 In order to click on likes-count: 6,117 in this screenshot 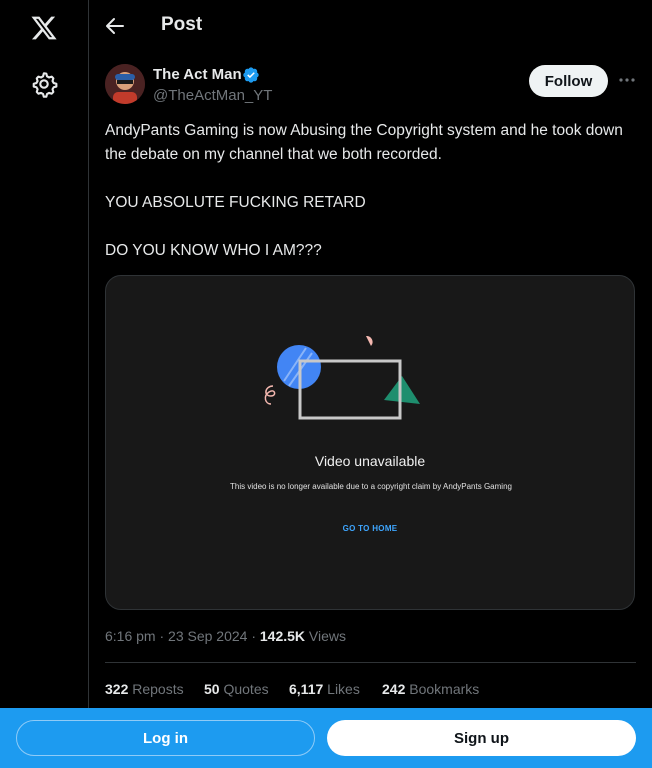, I will do `click(306, 689)`.